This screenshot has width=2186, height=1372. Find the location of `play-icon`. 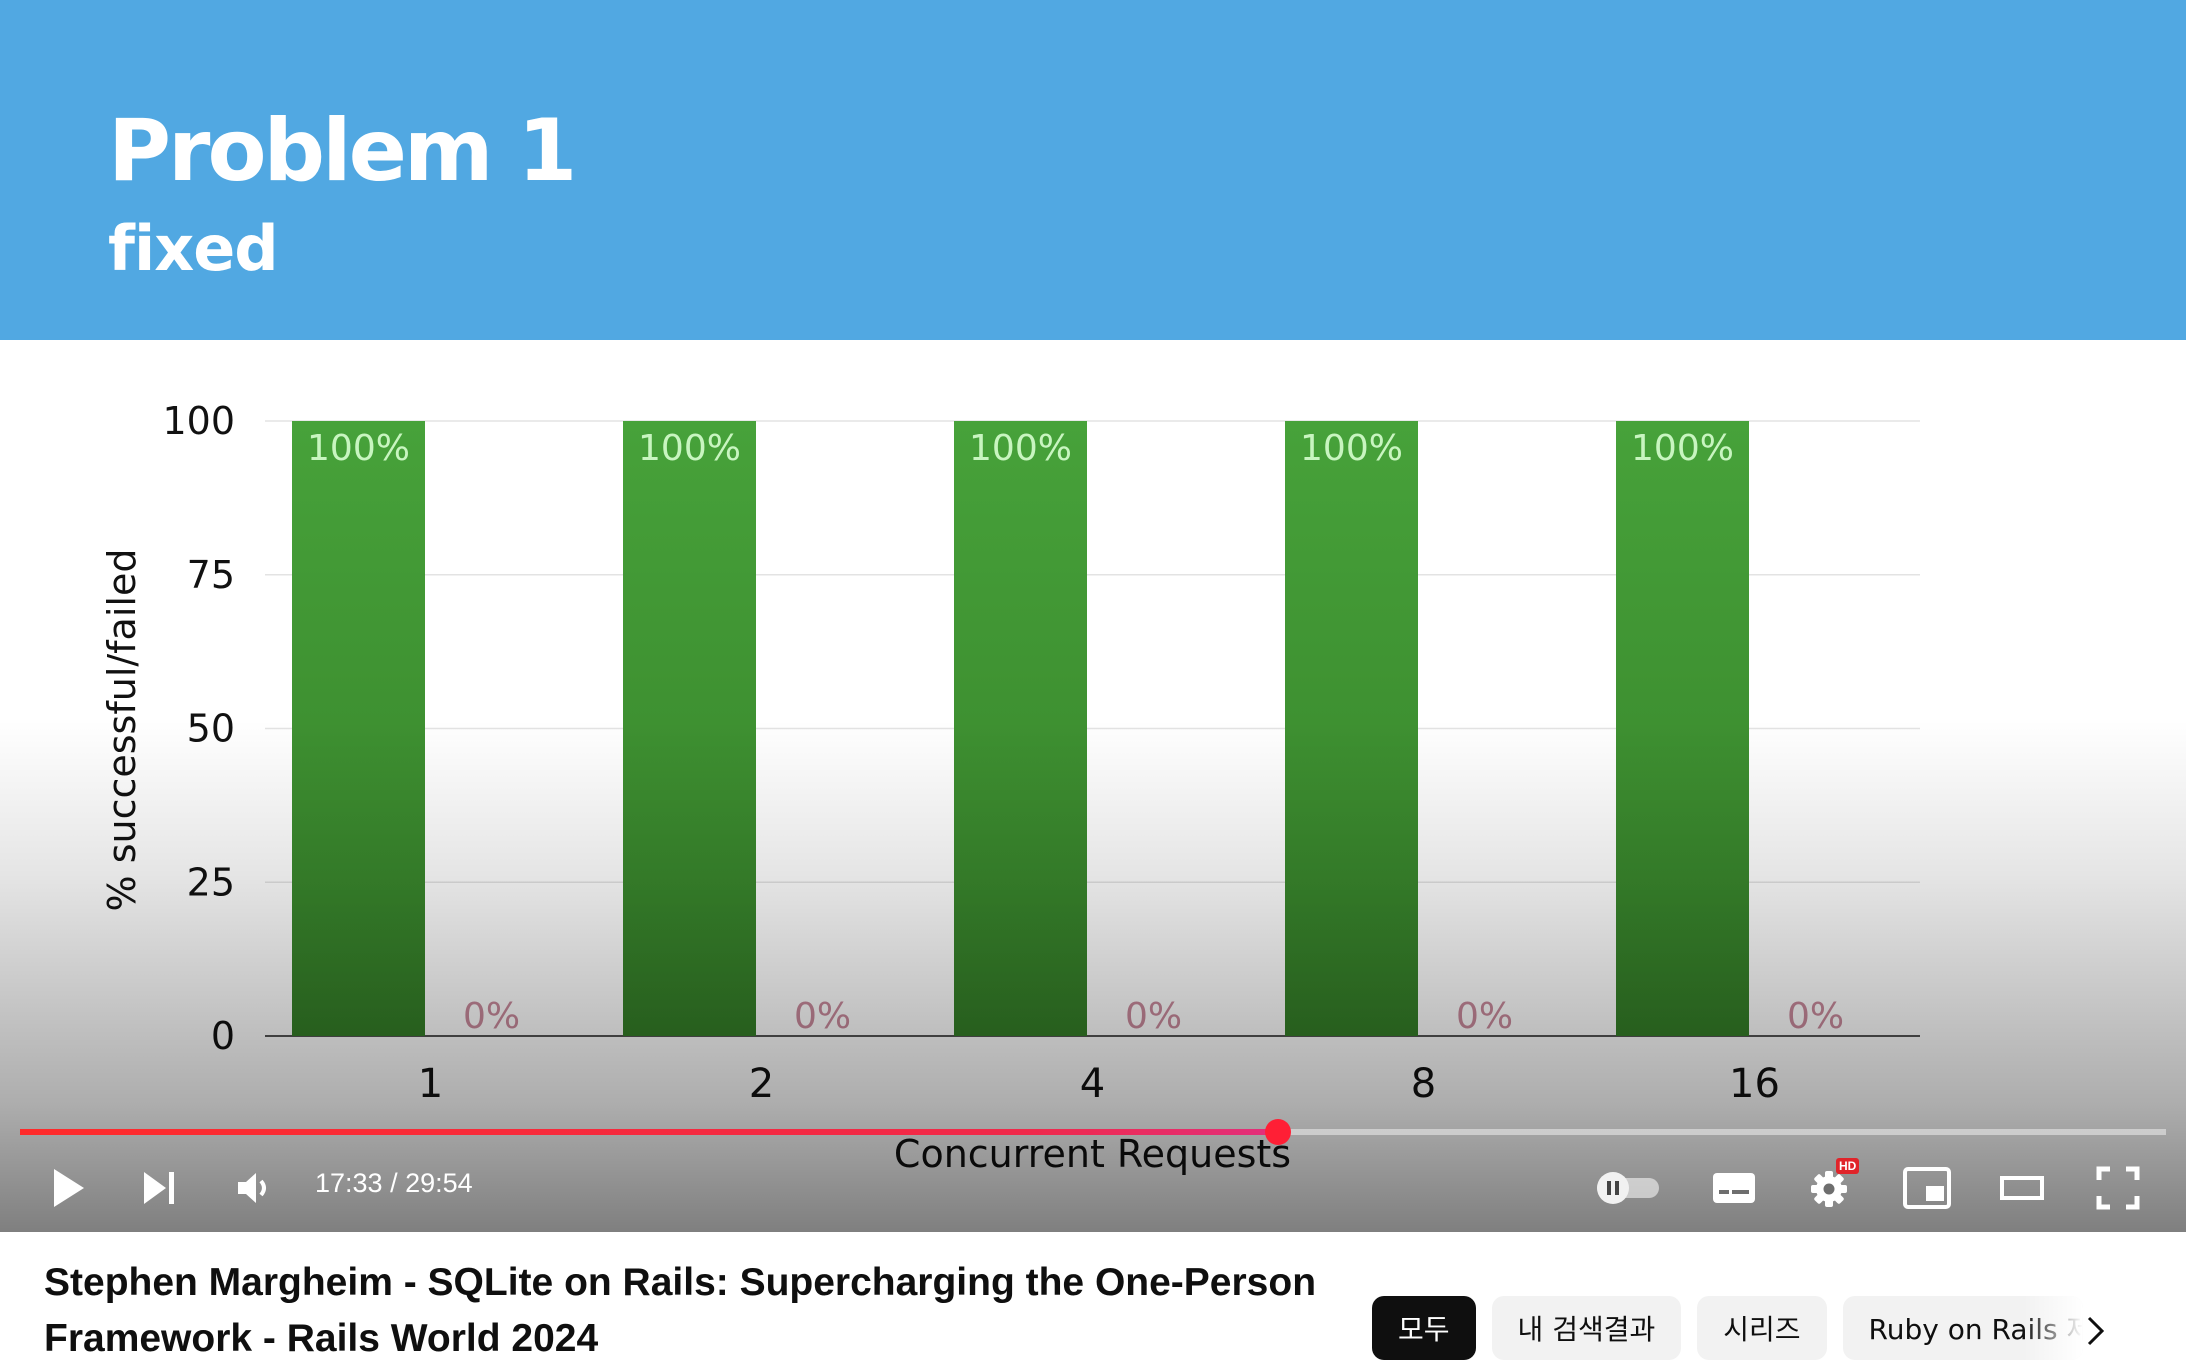

play-icon is located at coordinates (69, 1188).